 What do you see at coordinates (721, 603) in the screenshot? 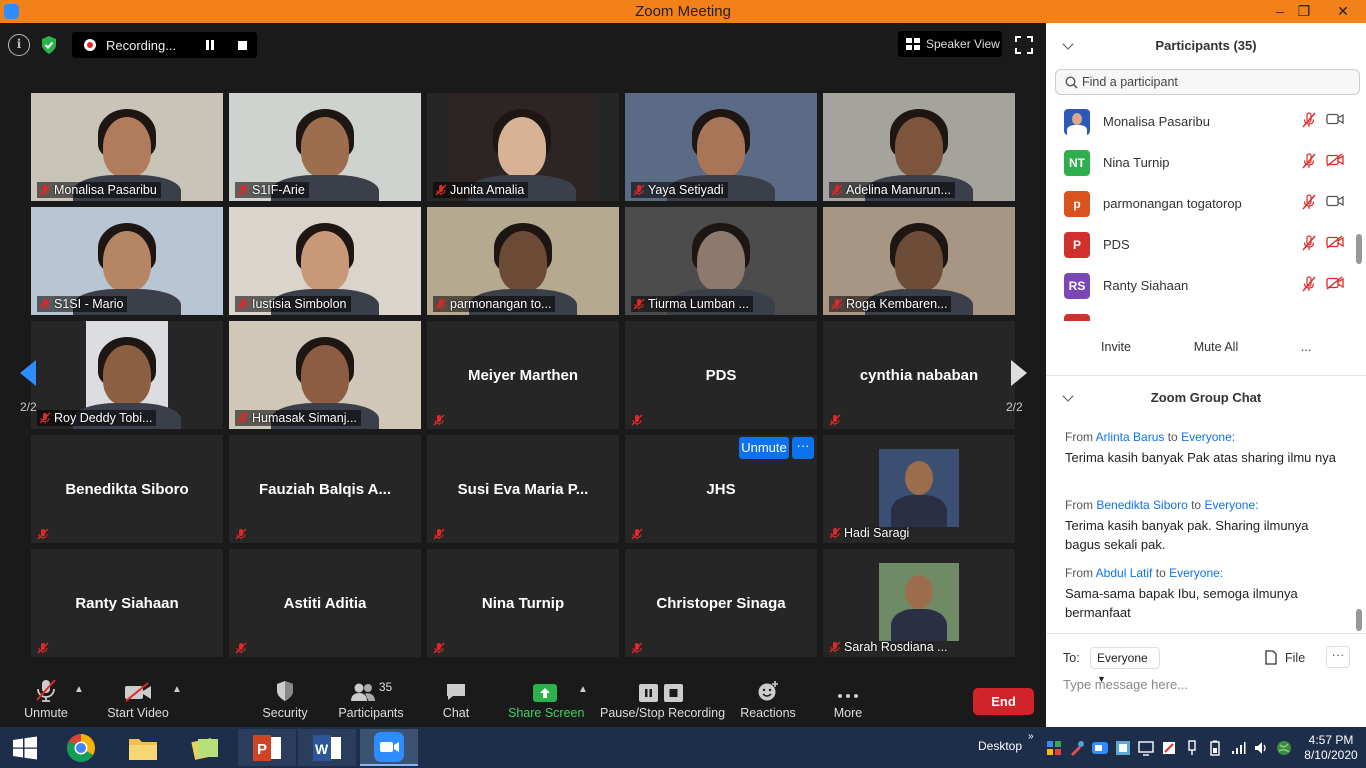
I see `video-tile: Christoper Sinaga` at bounding box center [721, 603].